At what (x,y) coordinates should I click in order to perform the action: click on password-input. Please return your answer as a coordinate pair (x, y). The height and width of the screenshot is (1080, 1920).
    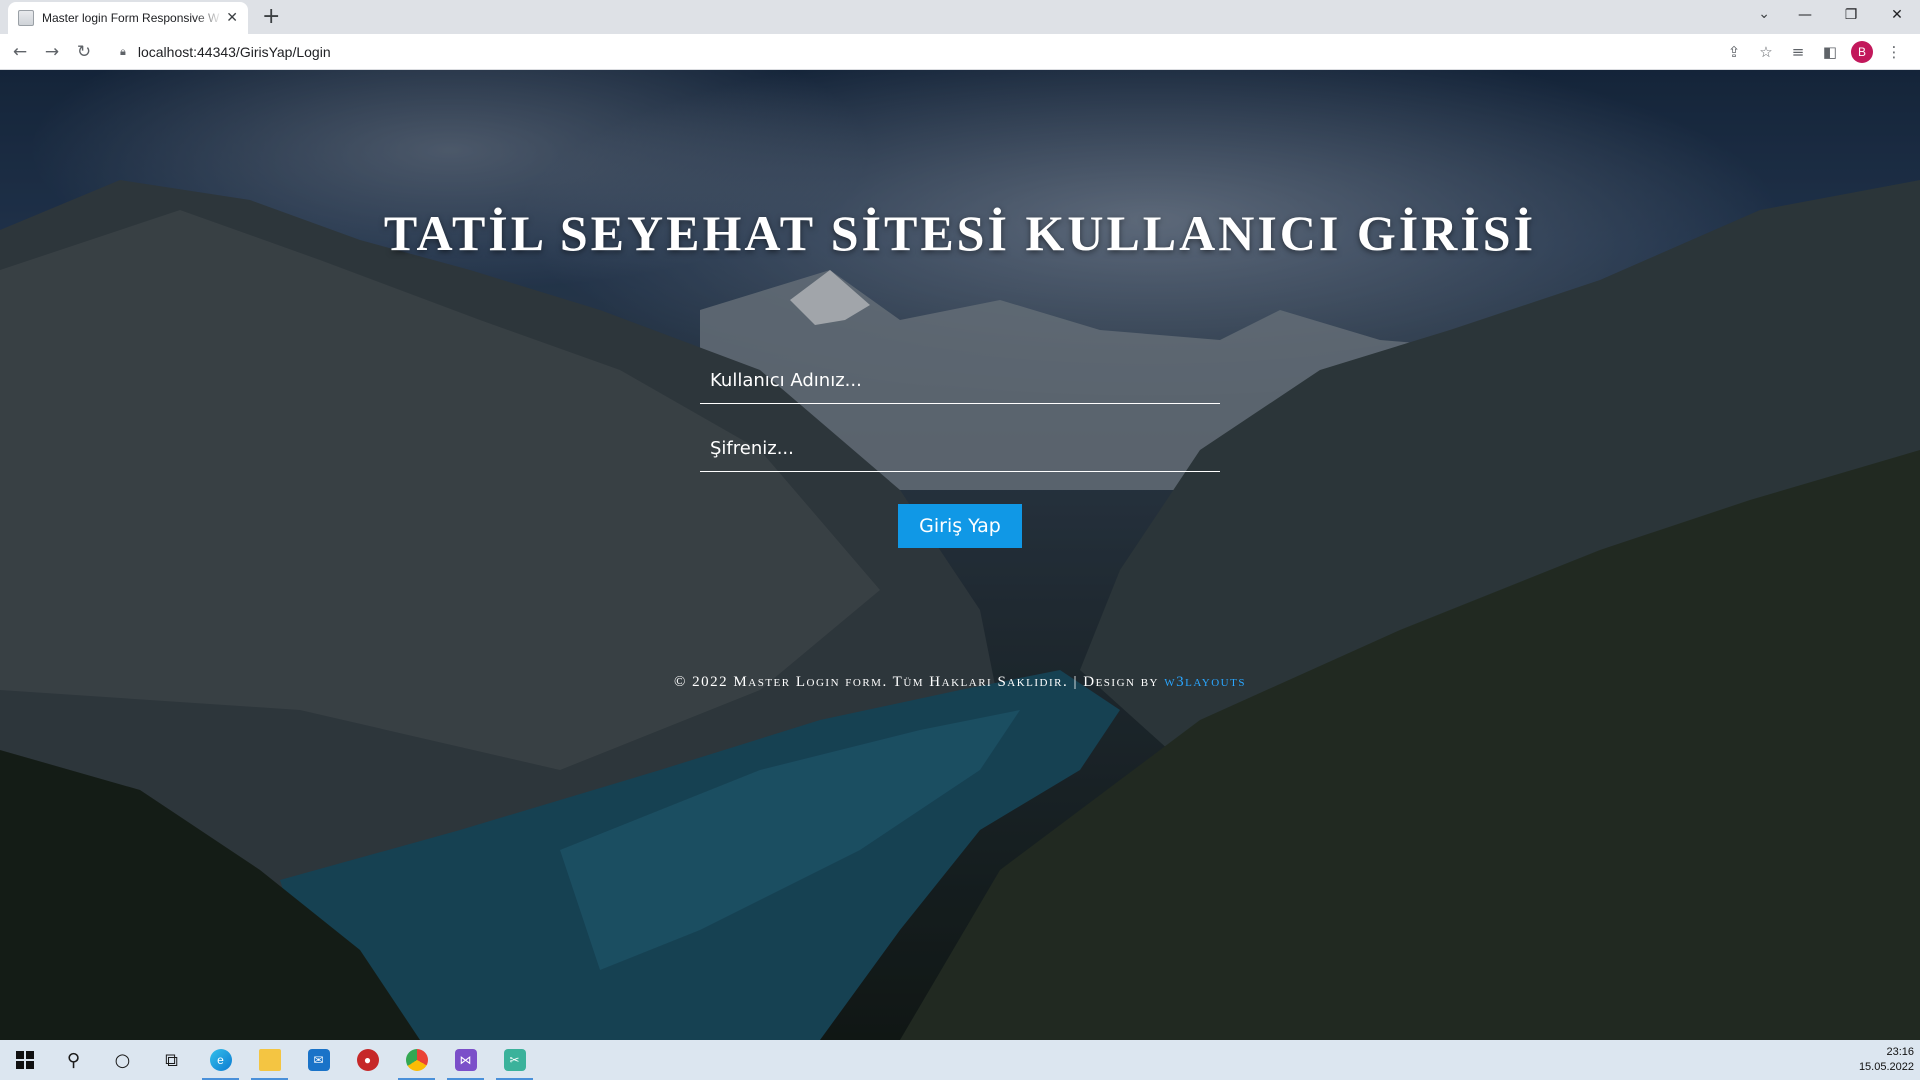
    Looking at the image, I should click on (960, 449).